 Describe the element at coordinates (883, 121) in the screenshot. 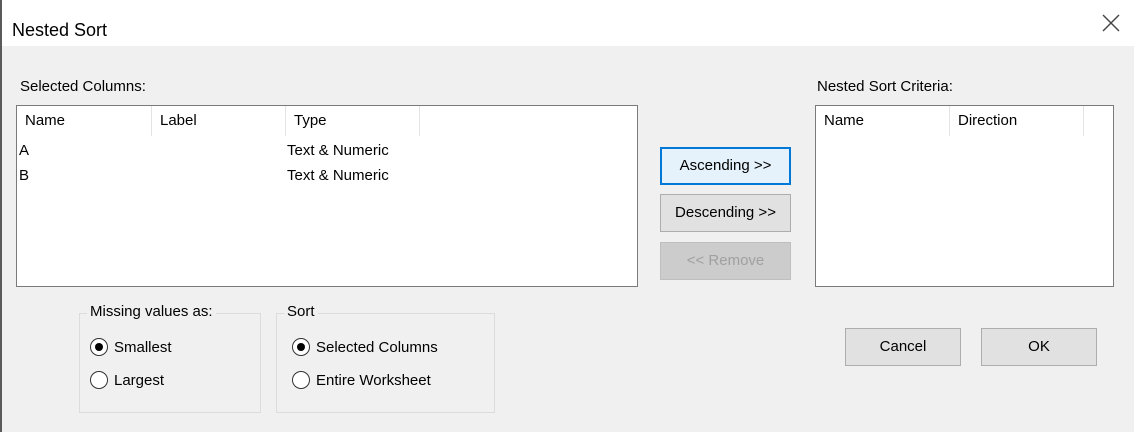

I see `criteria-header-name: Name` at that location.